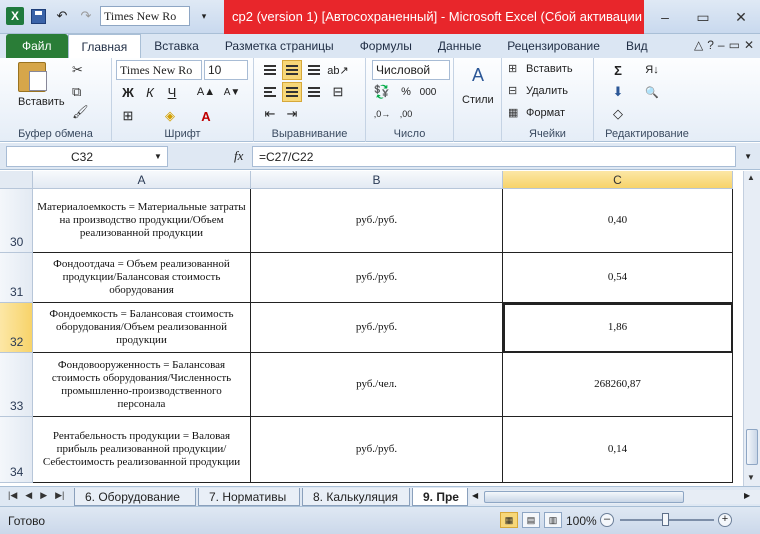 Image resolution: width=760 pixels, height=534 pixels. I want to click on font-size-combo: 10, so click(226, 70).